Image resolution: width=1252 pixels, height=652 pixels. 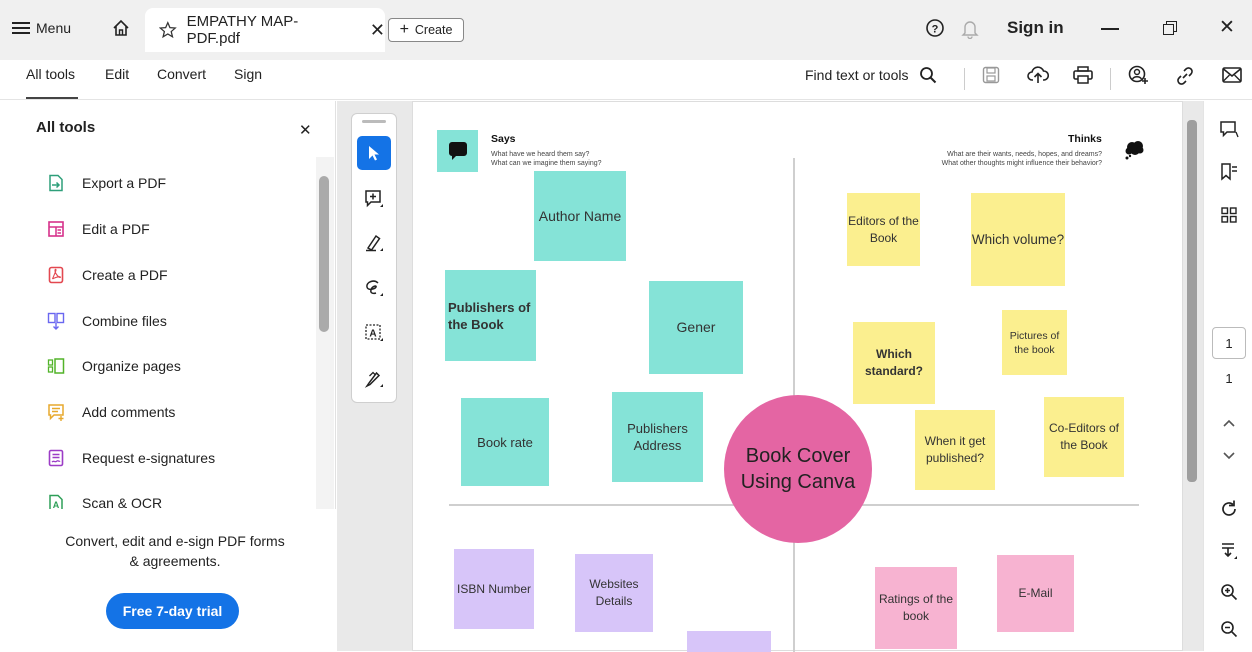 What do you see at coordinates (1185, 78) in the screenshot?
I see `link-icon` at bounding box center [1185, 78].